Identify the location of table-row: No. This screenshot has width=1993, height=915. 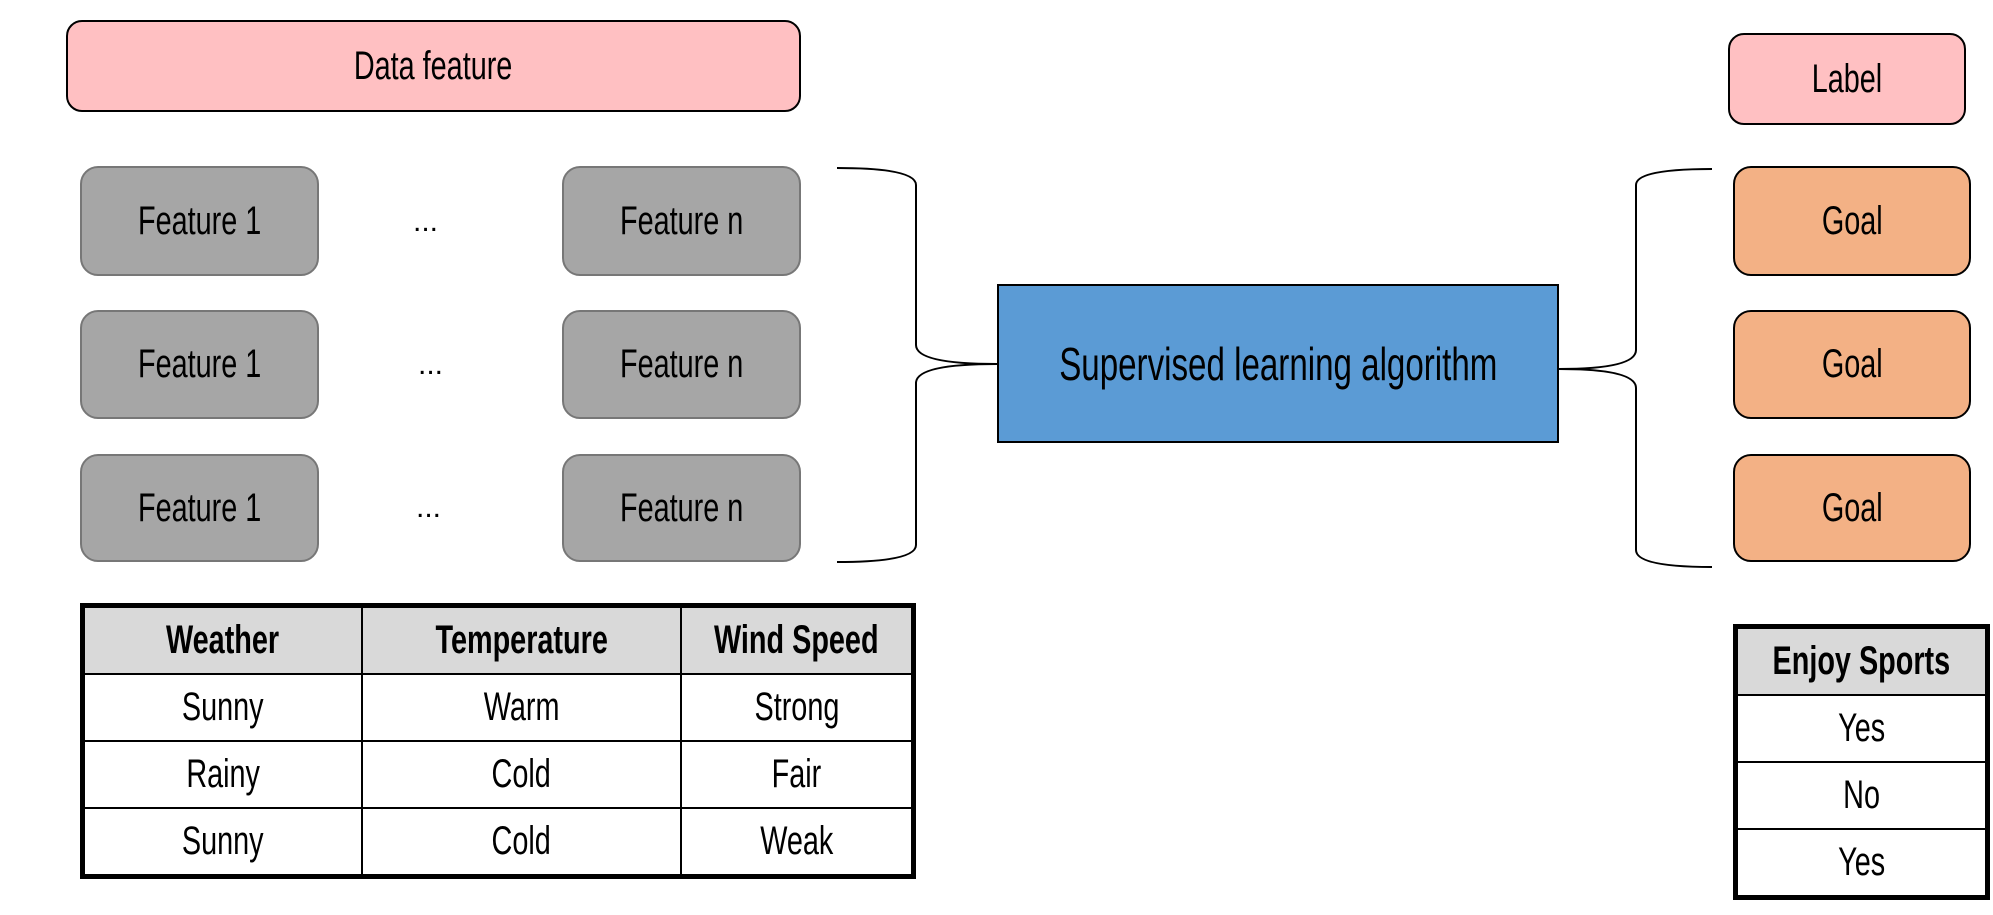
(1861, 795).